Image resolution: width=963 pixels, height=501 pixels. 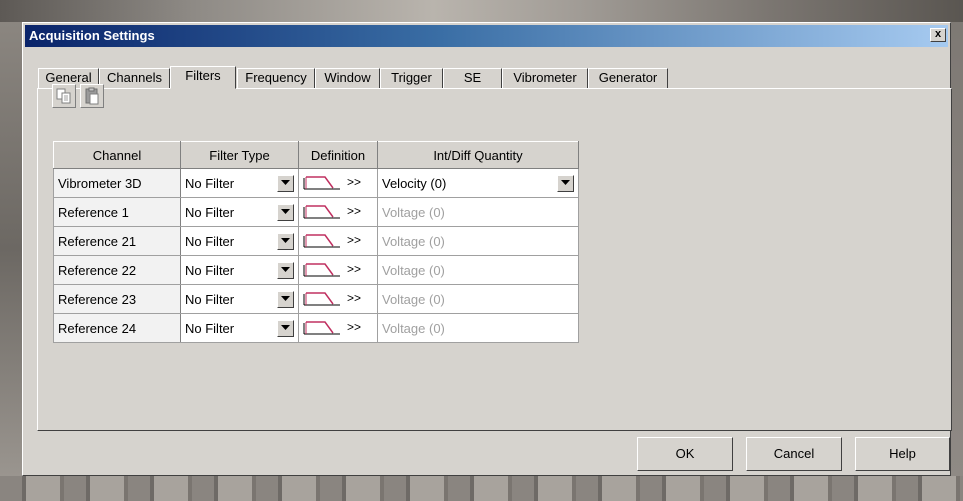 What do you see at coordinates (11, 249) in the screenshot?
I see `background-photo-left` at bounding box center [11, 249].